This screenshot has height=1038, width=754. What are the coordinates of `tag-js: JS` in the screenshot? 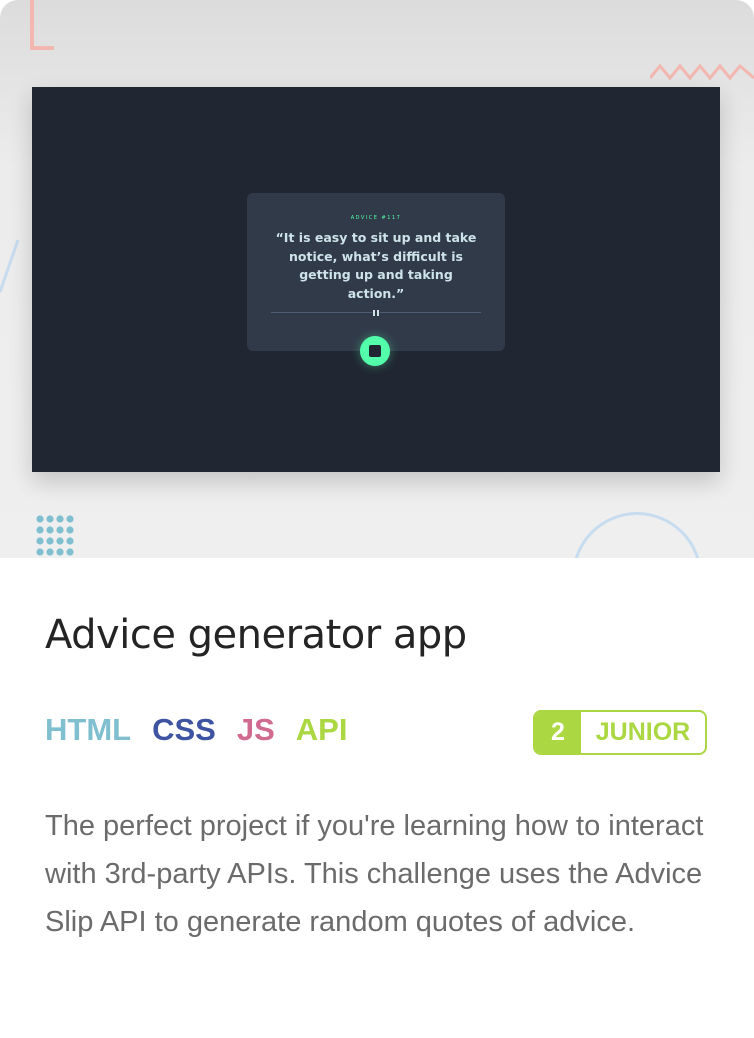 It's located at (255, 729).